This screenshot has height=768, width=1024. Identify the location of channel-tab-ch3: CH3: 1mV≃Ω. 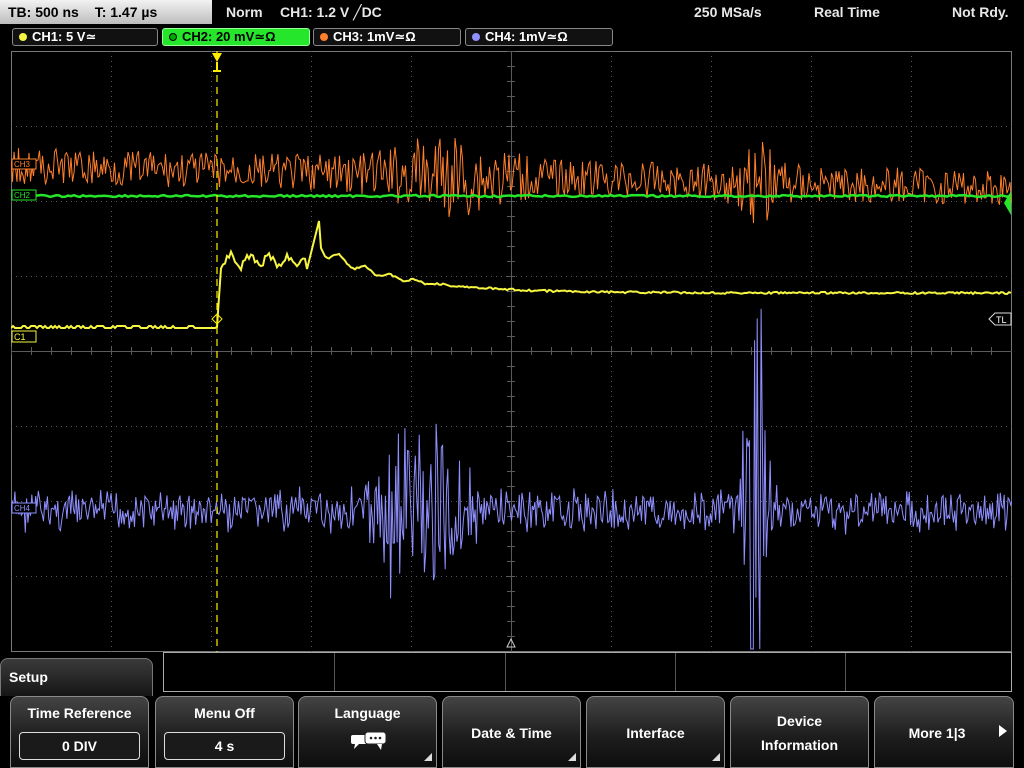
(387, 37).